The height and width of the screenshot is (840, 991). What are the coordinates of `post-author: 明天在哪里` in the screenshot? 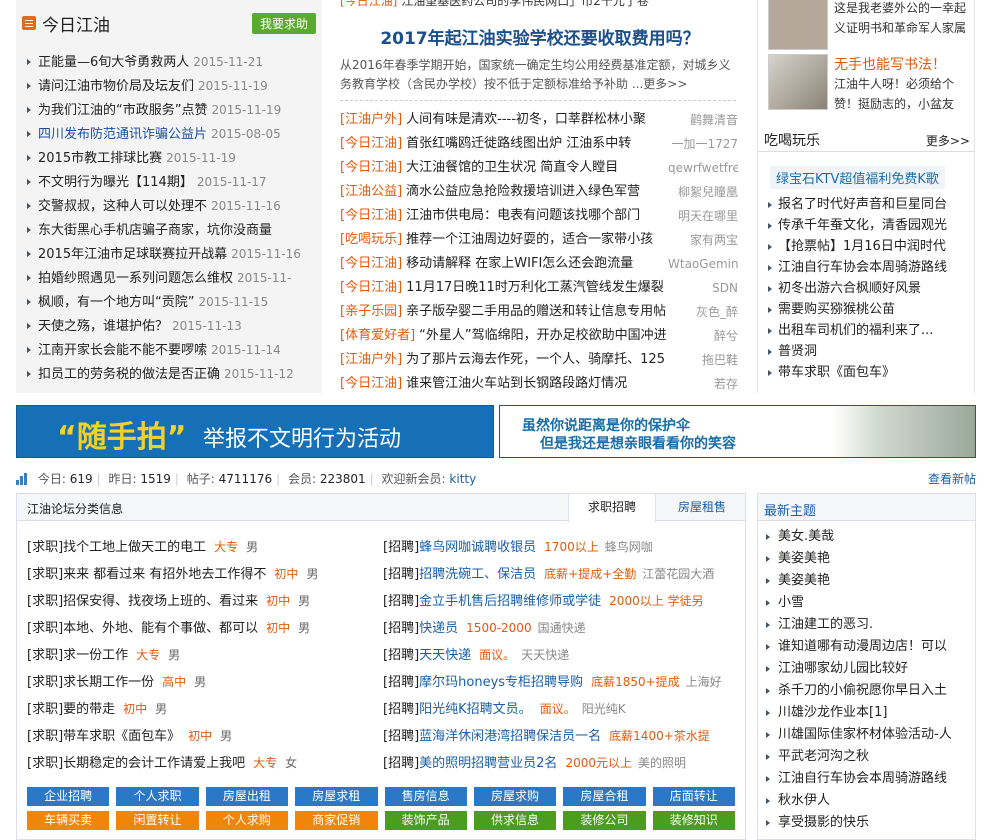 It's located at (708, 216).